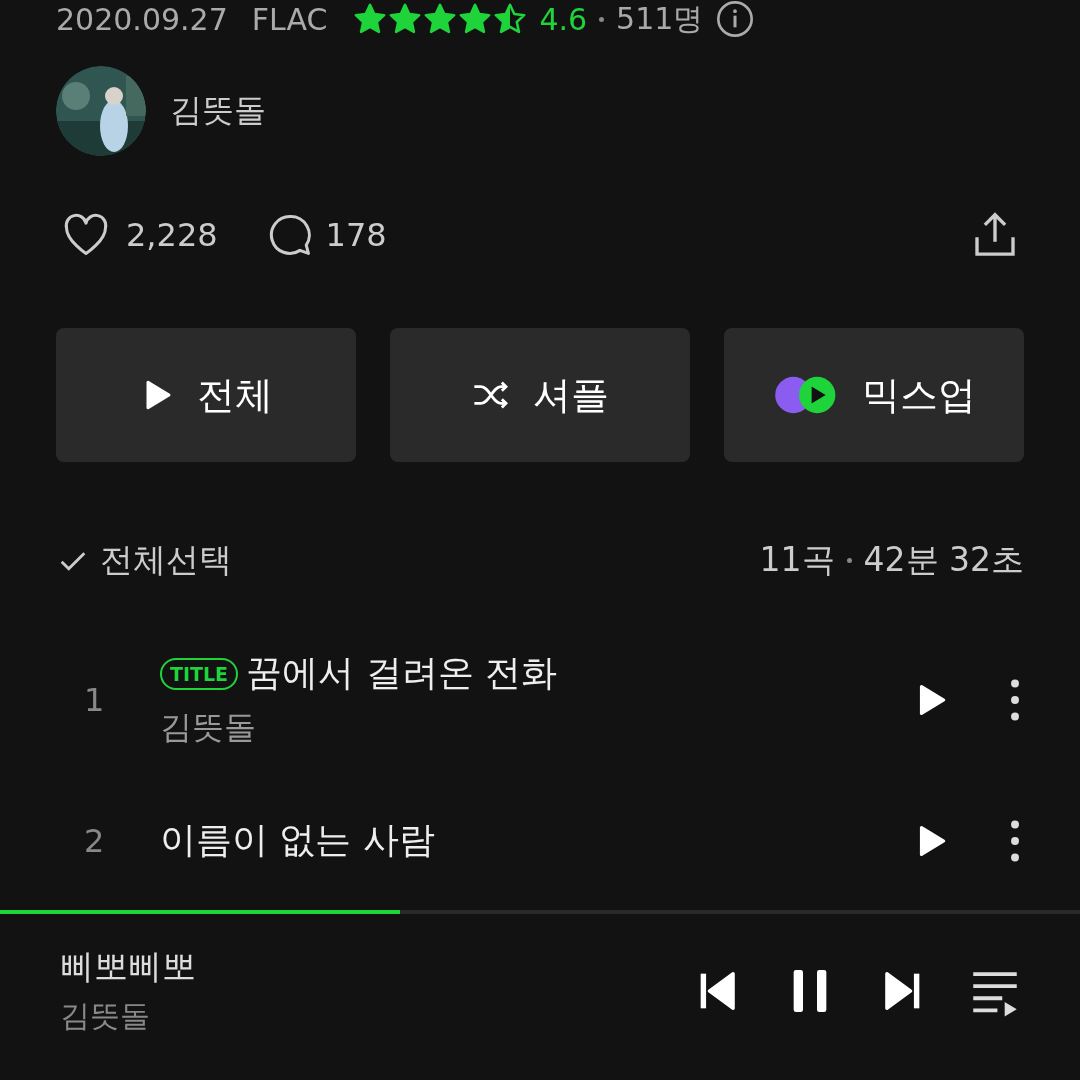 The height and width of the screenshot is (1080, 1080). I want to click on progress-track, so click(540, 912).